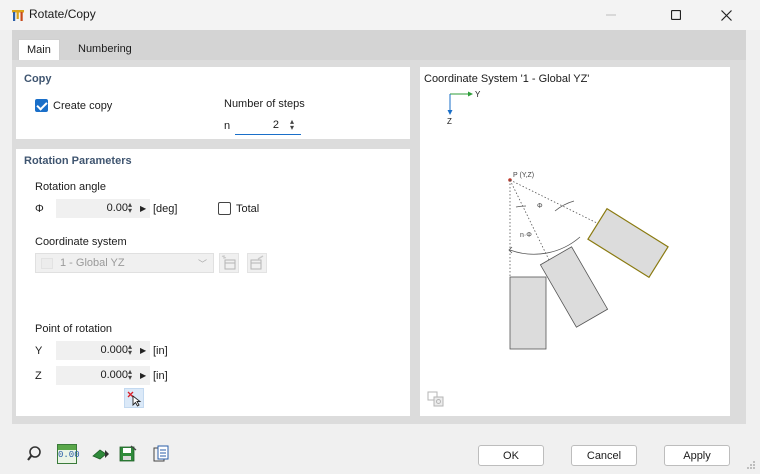 The image size is (760, 474). What do you see at coordinates (213, 103) in the screenshot?
I see `copy-panel: Copy Create copy Number of steps n 2 ▴ ▾` at bounding box center [213, 103].